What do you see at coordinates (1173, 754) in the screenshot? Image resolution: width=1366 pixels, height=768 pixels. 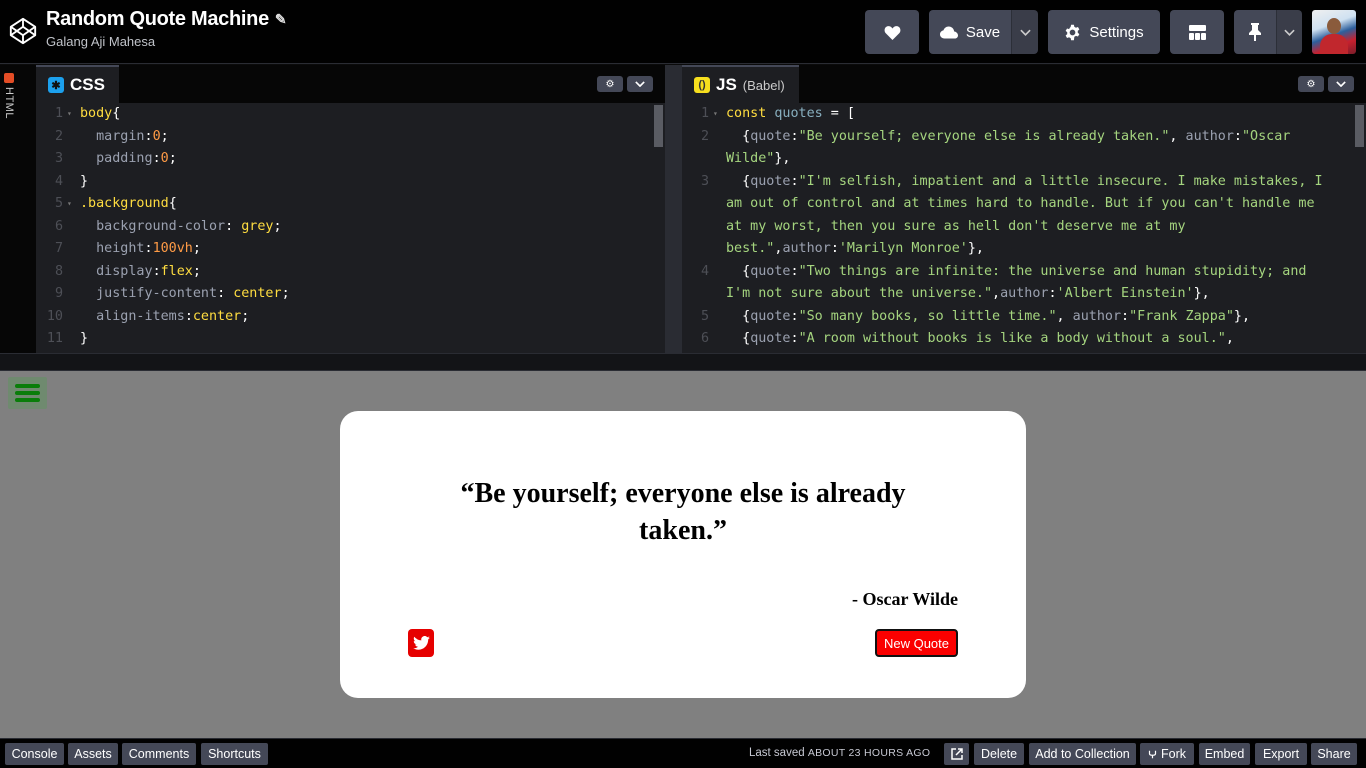 I see `fork-label: Fork` at bounding box center [1173, 754].